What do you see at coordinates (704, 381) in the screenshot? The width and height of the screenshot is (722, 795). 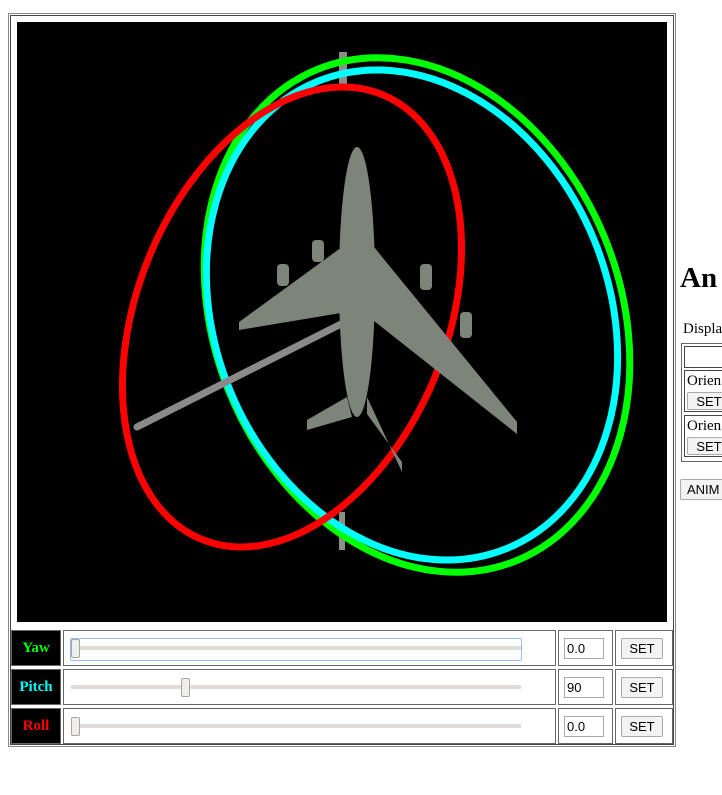 I see `orientation-1-label: Orien` at bounding box center [704, 381].